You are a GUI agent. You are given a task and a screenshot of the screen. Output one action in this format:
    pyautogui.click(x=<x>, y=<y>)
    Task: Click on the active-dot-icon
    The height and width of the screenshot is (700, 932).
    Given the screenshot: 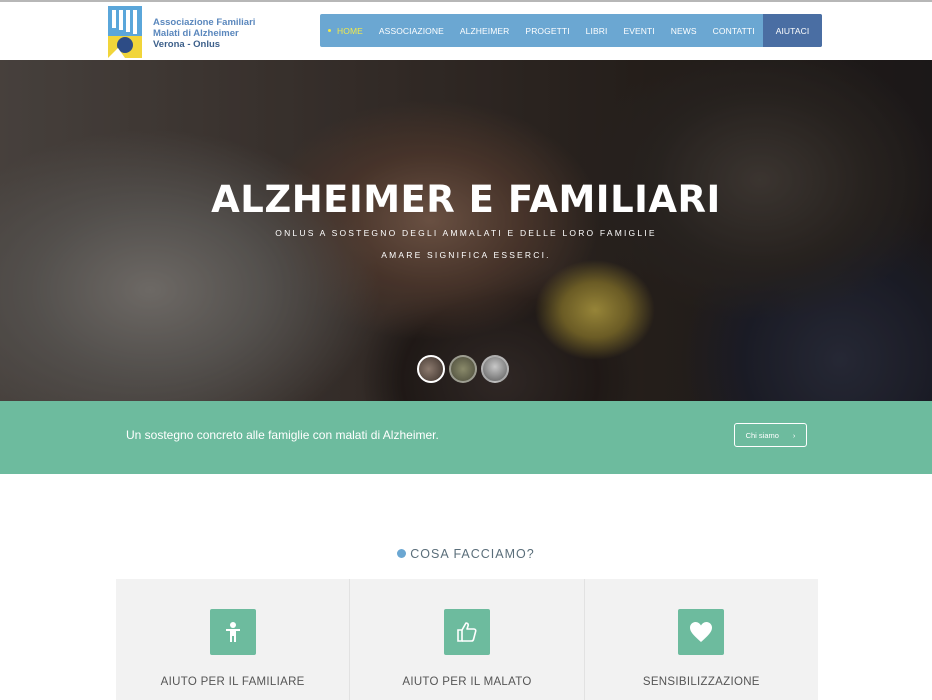 What is the action you would take?
    pyautogui.click(x=329, y=30)
    